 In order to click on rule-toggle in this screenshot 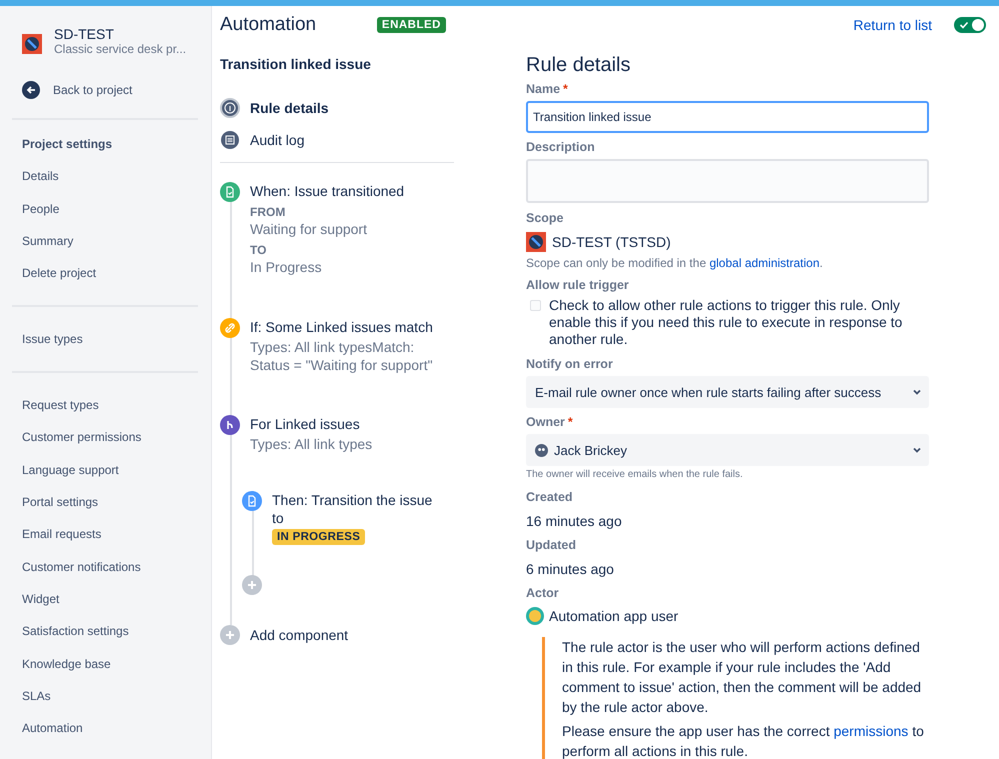, I will do `click(970, 25)`.